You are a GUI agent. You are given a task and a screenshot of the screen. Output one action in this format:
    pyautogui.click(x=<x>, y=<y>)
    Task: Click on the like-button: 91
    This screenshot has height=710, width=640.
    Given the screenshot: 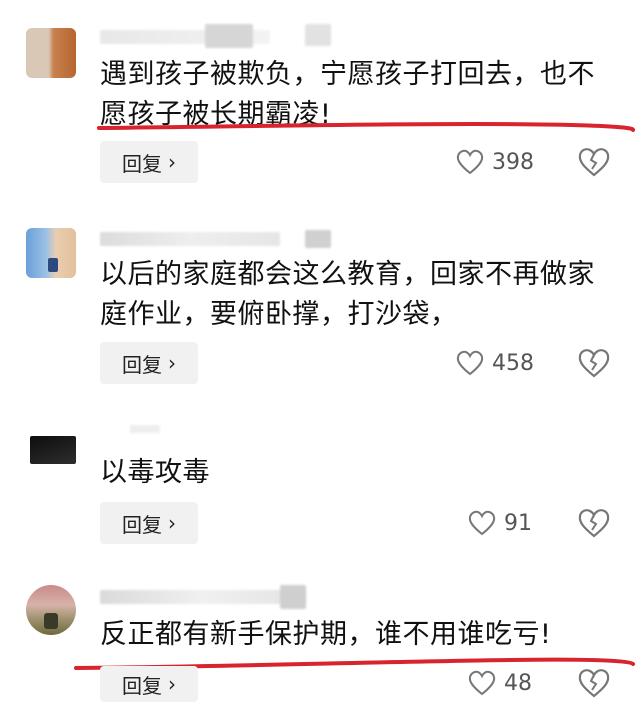 What is the action you would take?
    pyautogui.click(x=500, y=523)
    